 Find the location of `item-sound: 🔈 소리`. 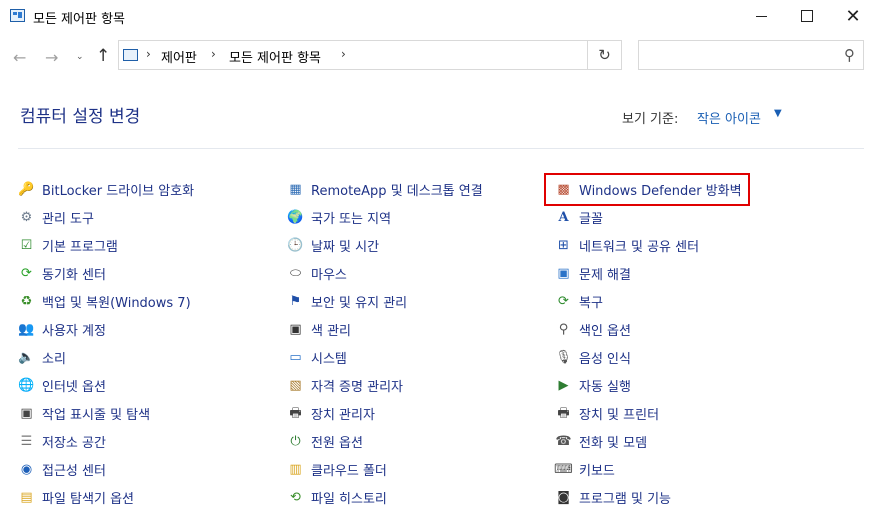

item-sound: 🔈 소리 is located at coordinates (106, 357).